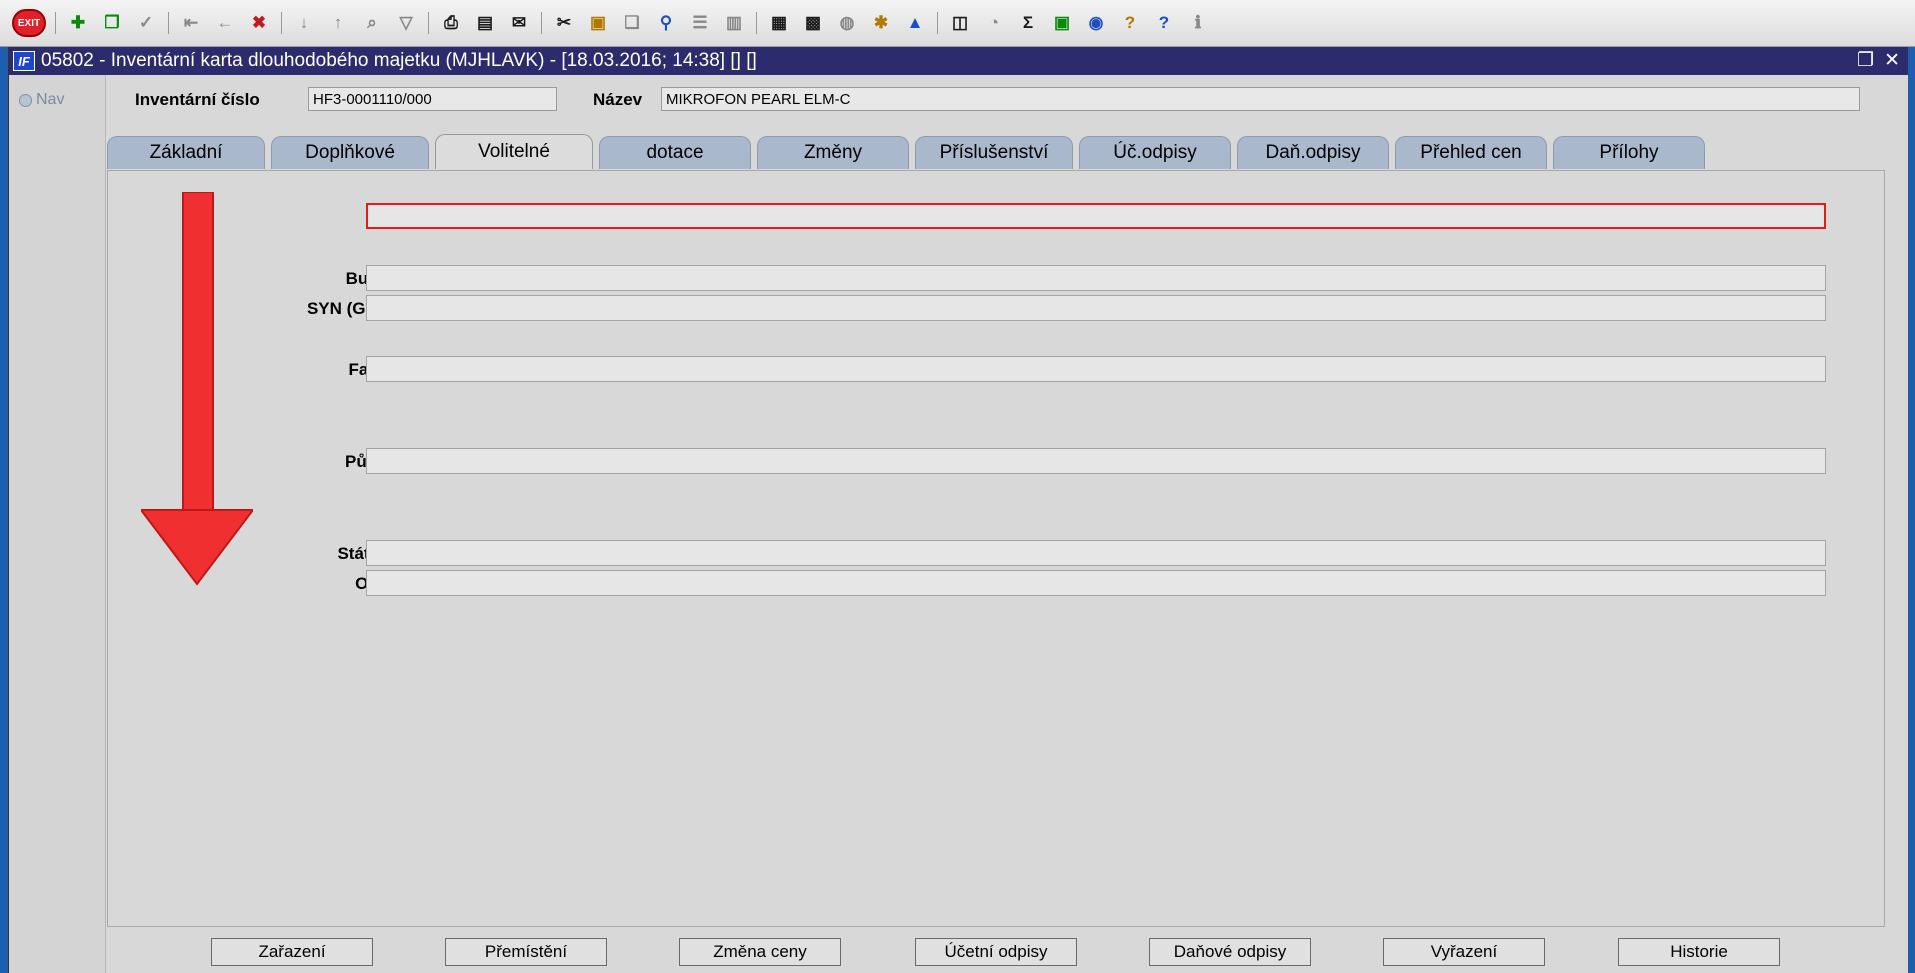 This screenshot has height=973, width=1915. I want to click on danove-odpisy-button: Daňové odpisy, so click(1230, 952).